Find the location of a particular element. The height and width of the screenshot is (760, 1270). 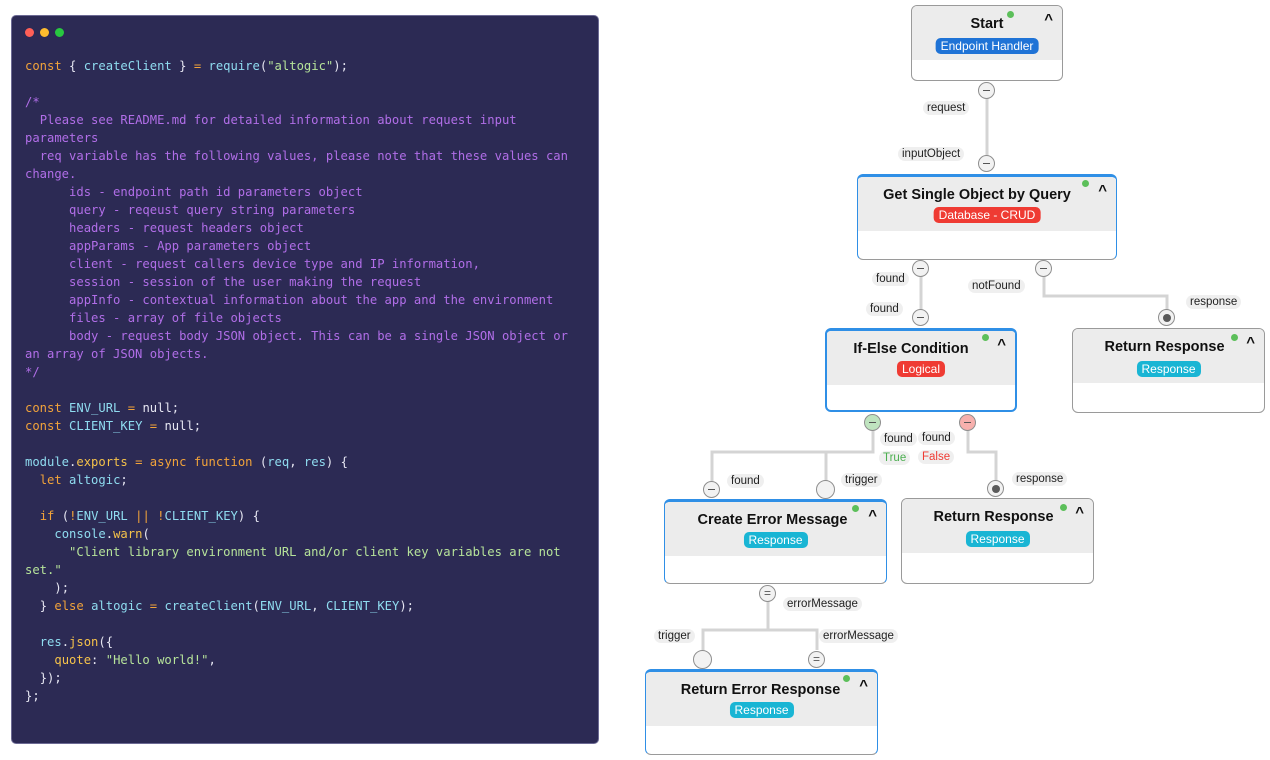

node-title: Start is located at coordinates (987, 24).